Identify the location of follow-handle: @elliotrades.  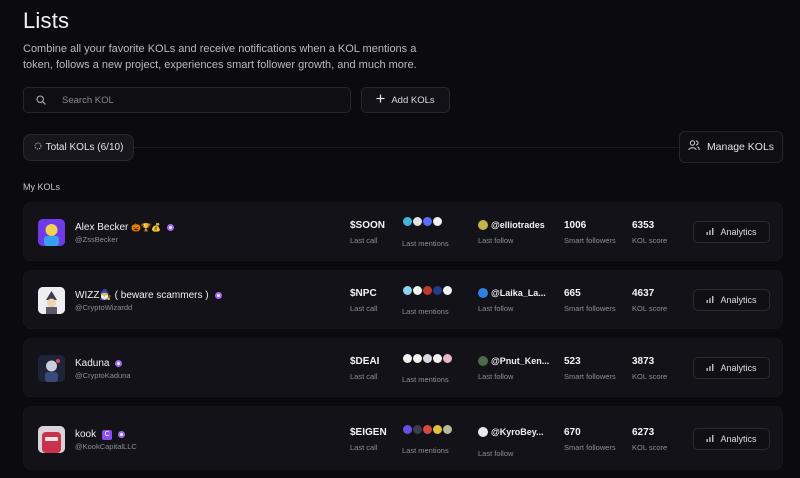
(518, 225).